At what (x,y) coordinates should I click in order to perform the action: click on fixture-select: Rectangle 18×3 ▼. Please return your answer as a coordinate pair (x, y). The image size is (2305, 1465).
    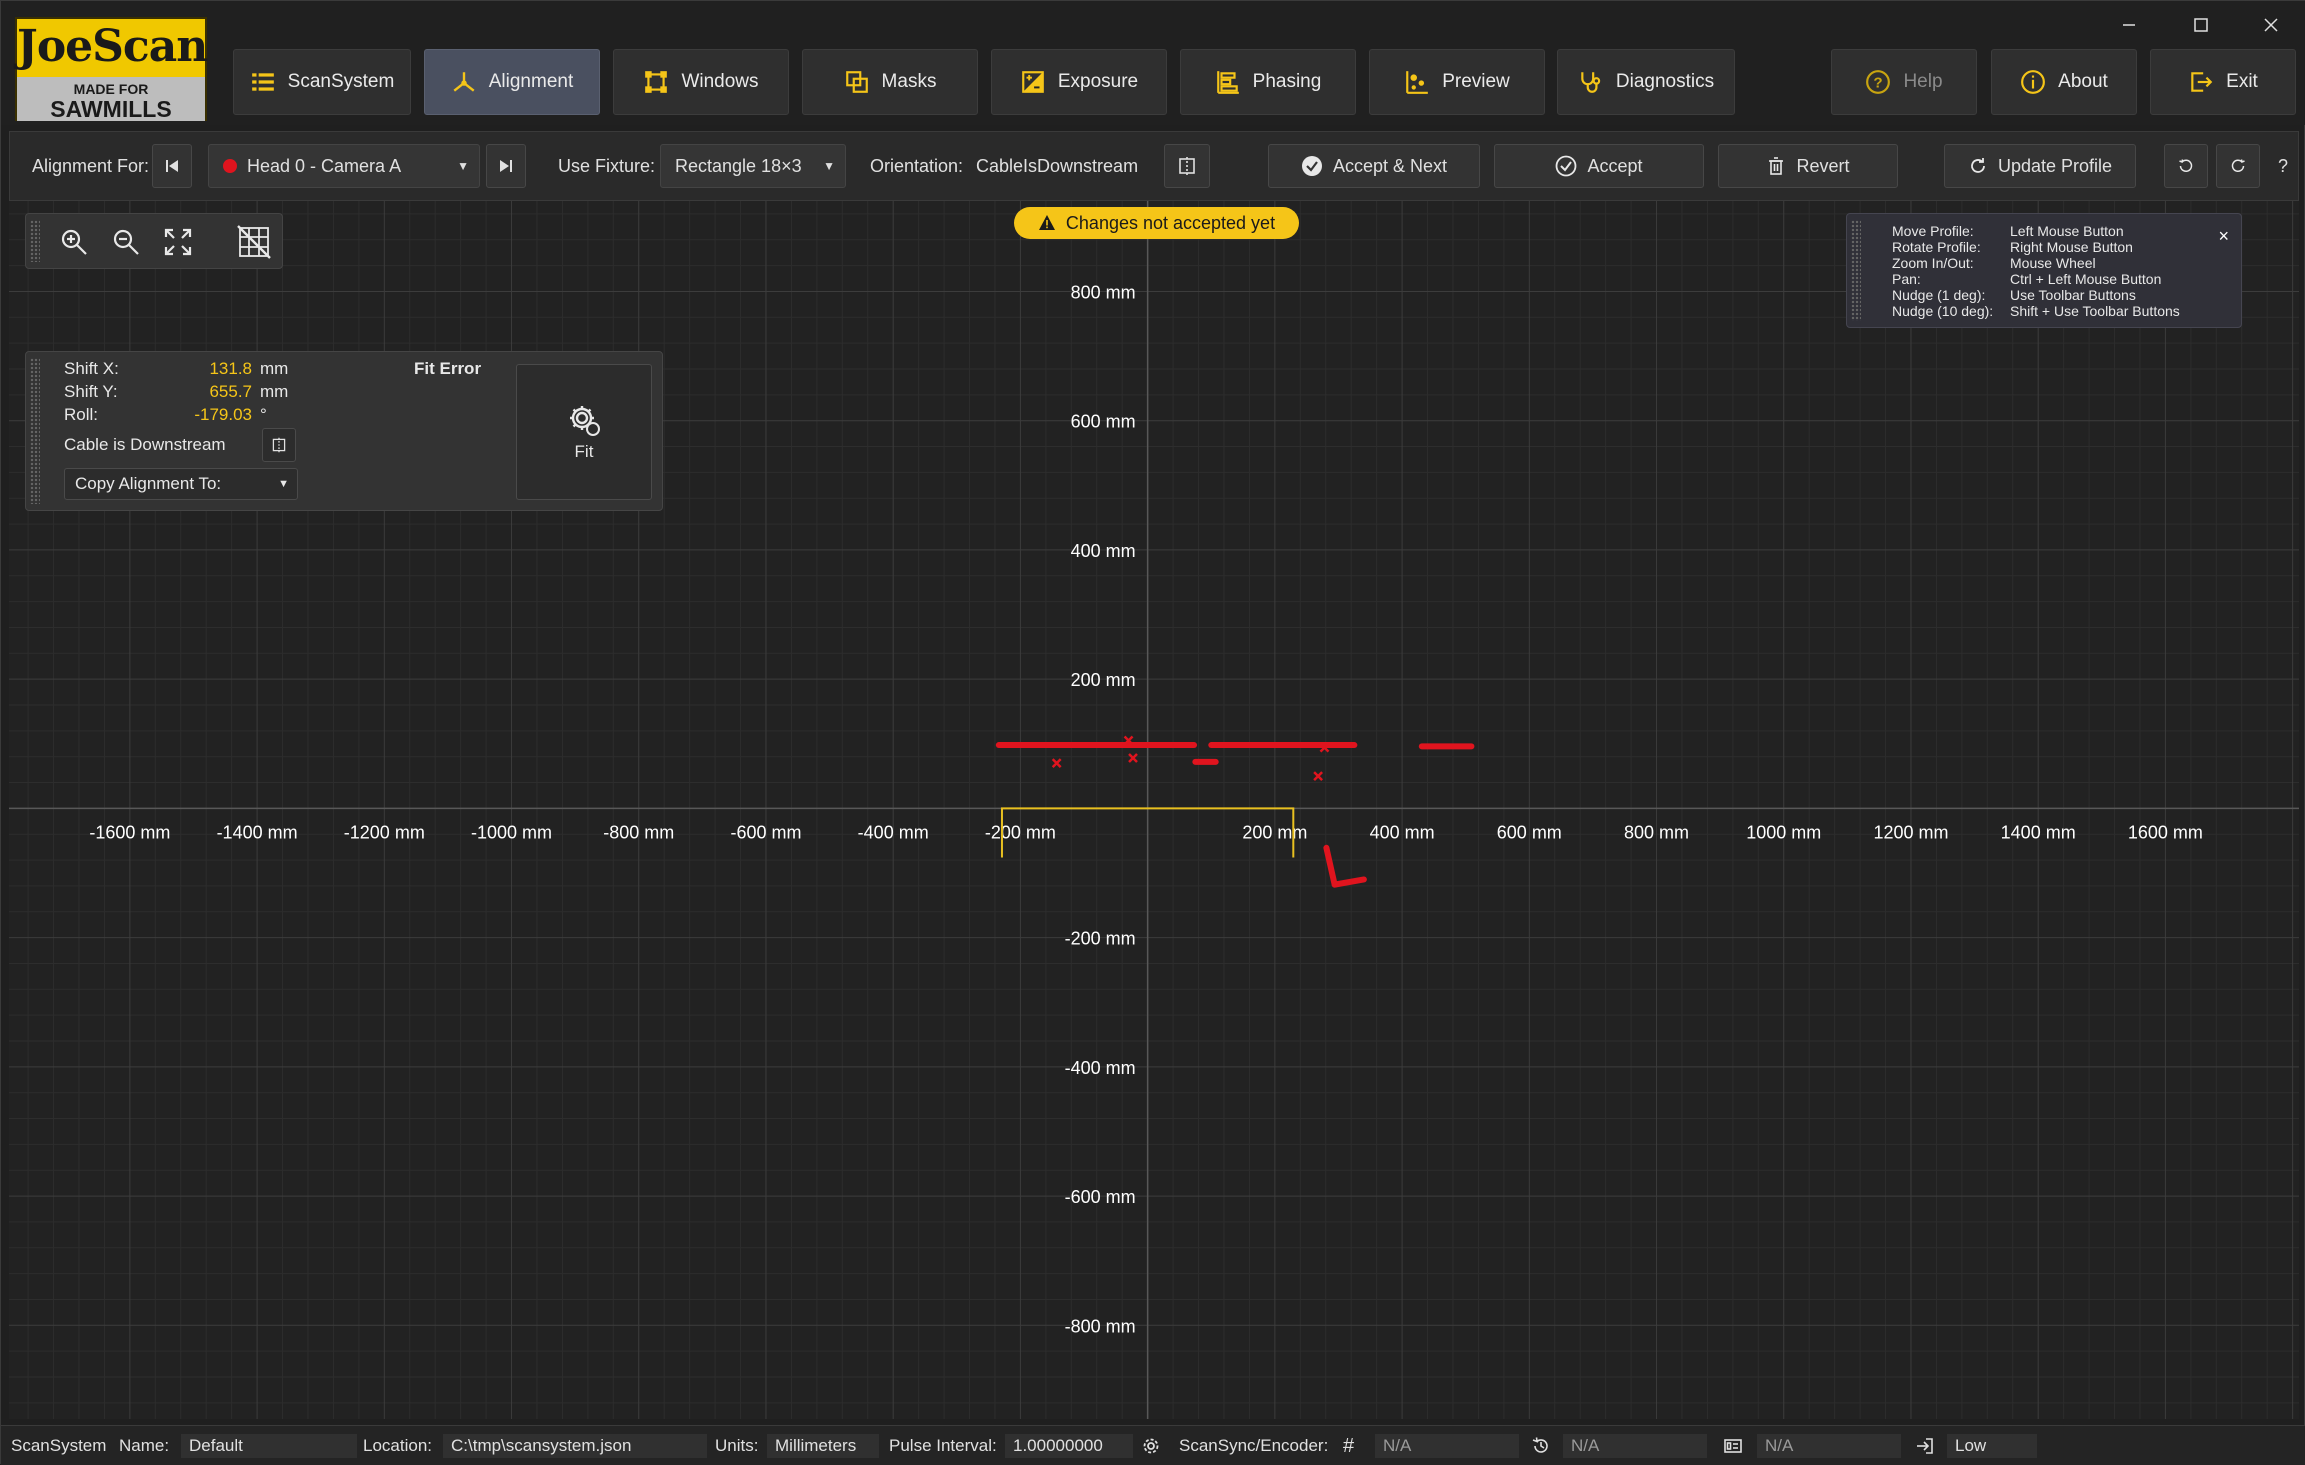
    Looking at the image, I should click on (753, 166).